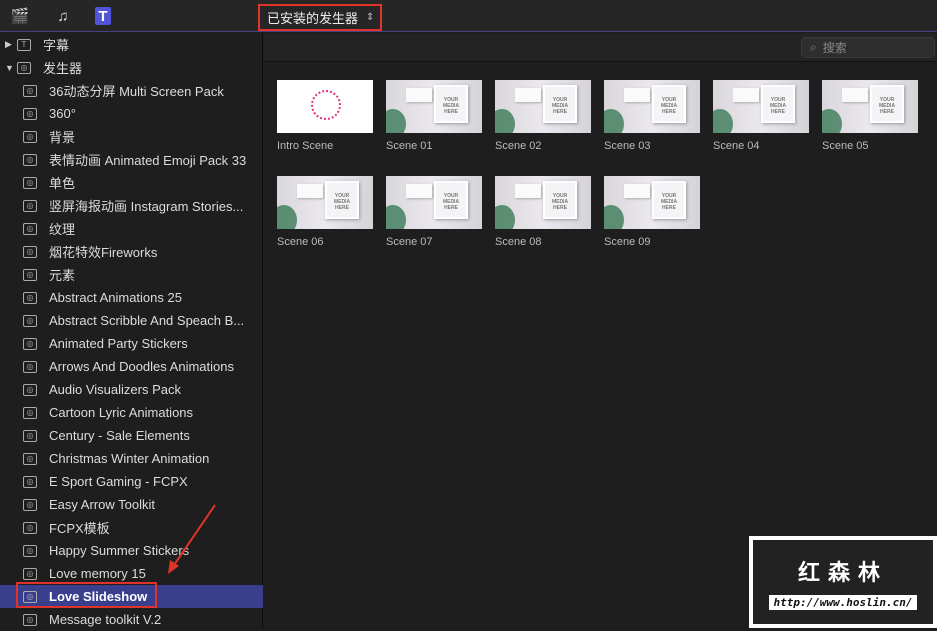 The width and height of the screenshot is (937, 631). What do you see at coordinates (105, 619) in the screenshot?
I see `sidebar-item-label: Message toolkit V.2` at bounding box center [105, 619].